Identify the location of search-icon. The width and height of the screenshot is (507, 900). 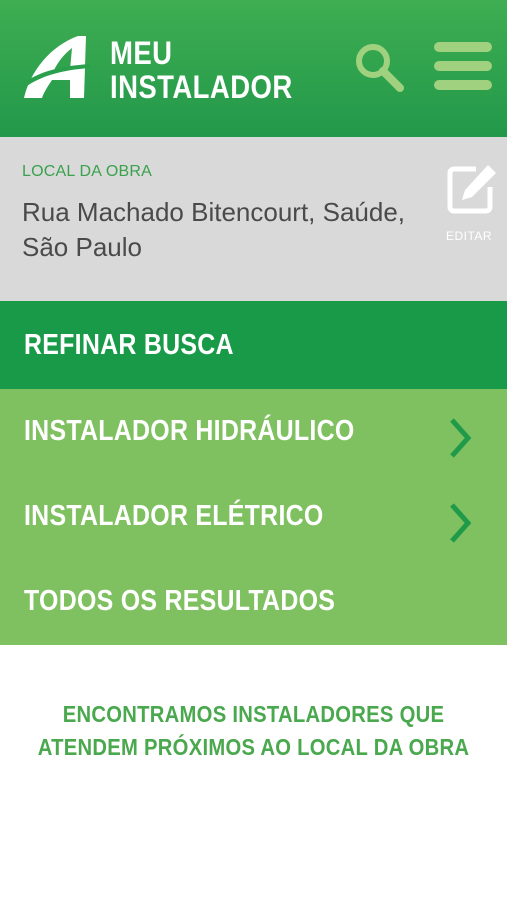
(378, 66).